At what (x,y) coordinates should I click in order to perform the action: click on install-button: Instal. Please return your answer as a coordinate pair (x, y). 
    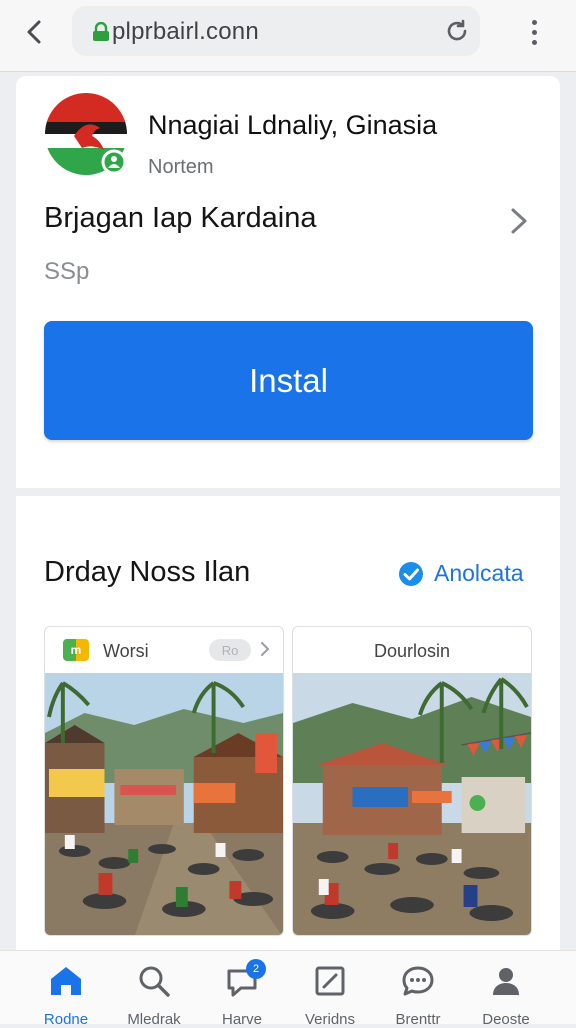
    Looking at the image, I should click on (288, 380).